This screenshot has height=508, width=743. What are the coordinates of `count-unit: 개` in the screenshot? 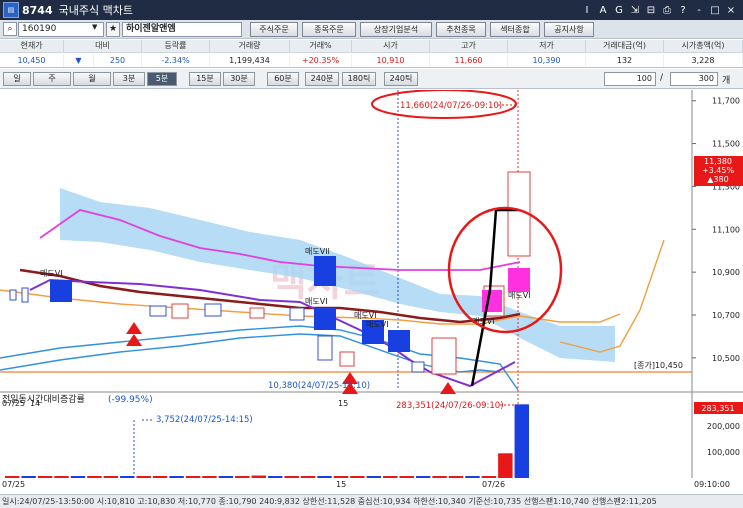 It's located at (726, 81).